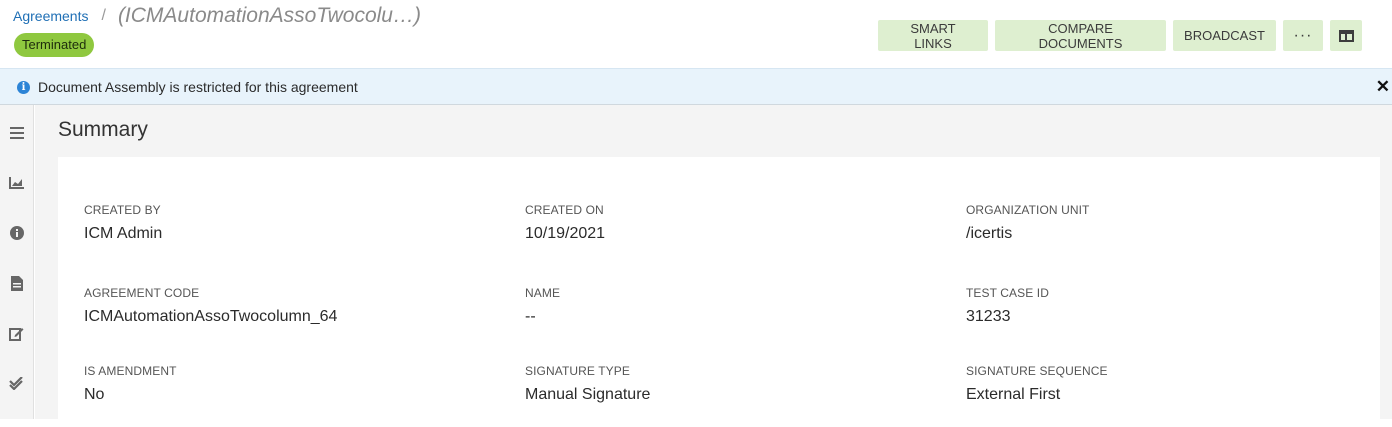 This screenshot has width=1392, height=427. Describe the element at coordinates (735, 306) in the screenshot. I see `field-name: NAME --` at that location.